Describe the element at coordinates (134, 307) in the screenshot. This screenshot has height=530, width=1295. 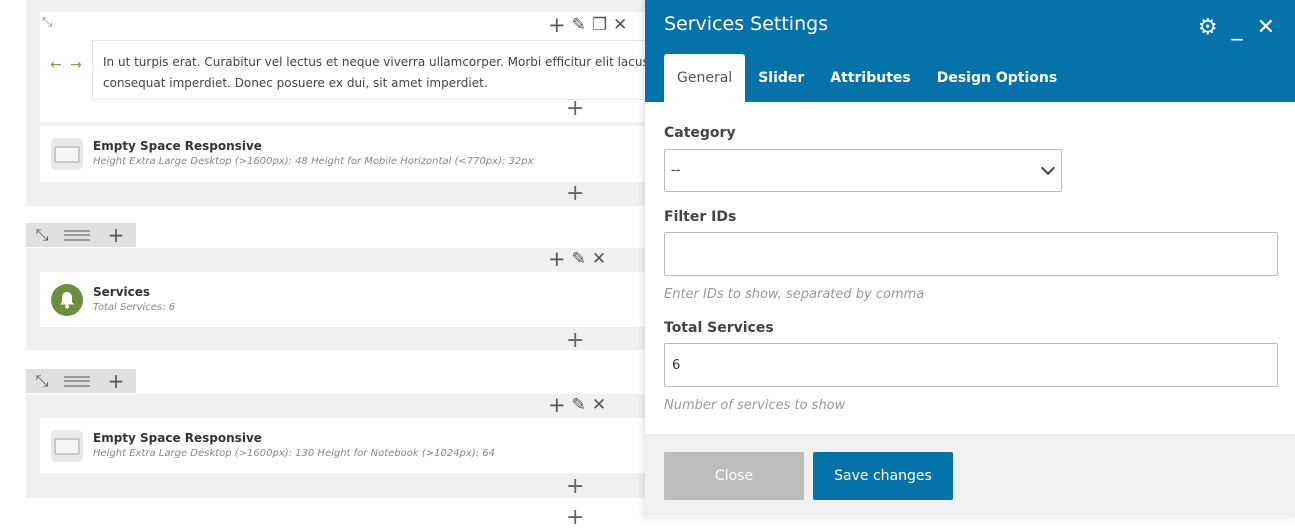
I see `element-subtitle: Total Services: 6` at that location.